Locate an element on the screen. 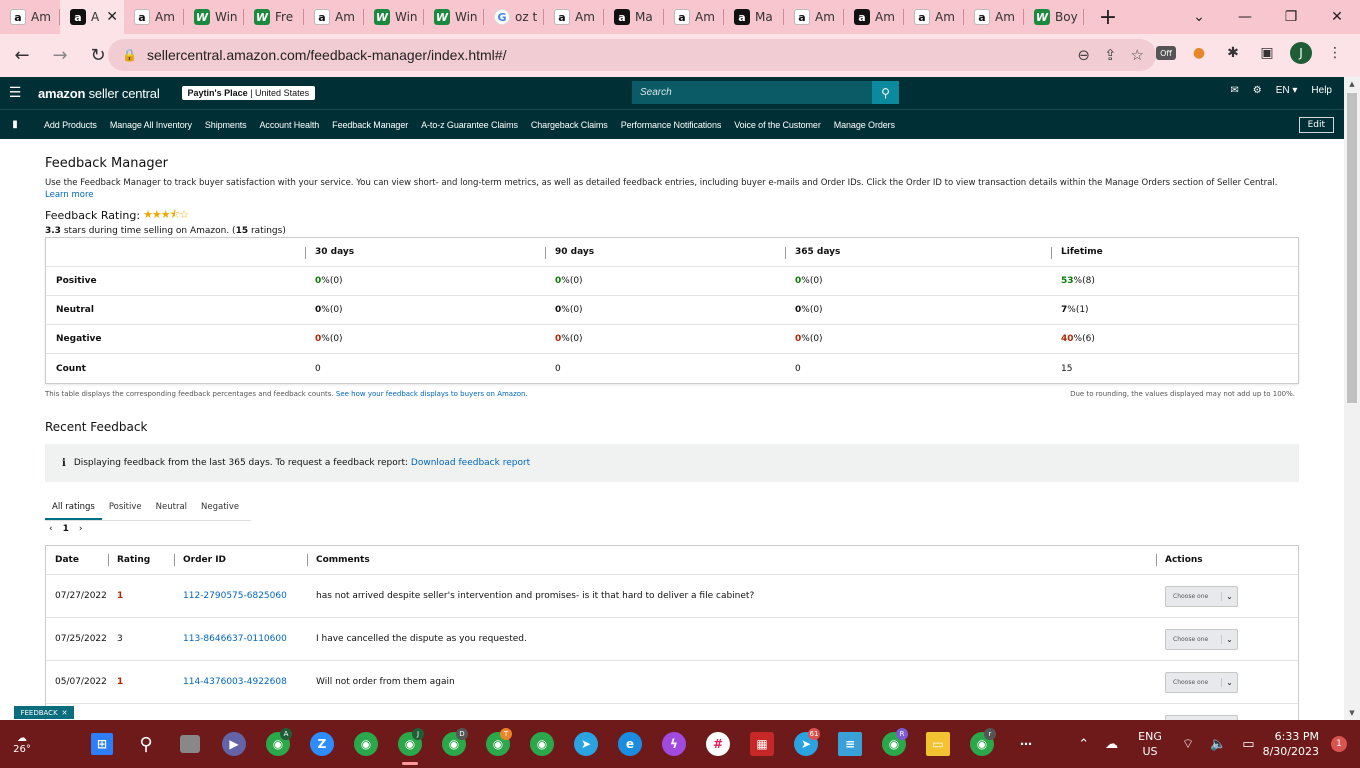  page-scrollbar: ▲ ▼ is located at coordinates (1352, 398).